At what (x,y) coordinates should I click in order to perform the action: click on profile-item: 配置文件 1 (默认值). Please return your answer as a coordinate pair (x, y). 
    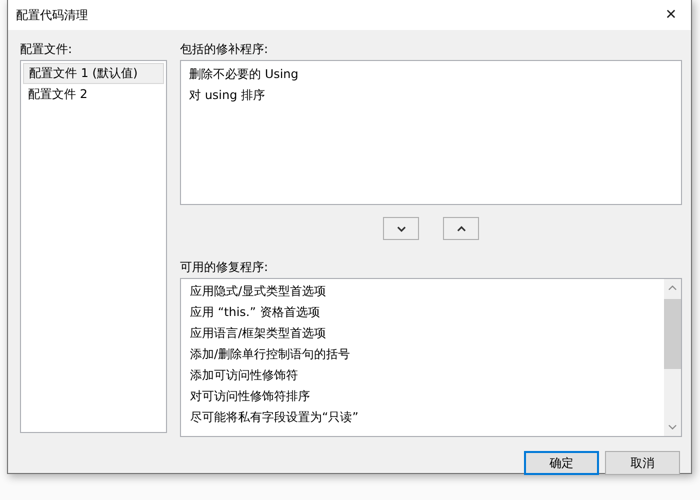
    Looking at the image, I should click on (93, 73).